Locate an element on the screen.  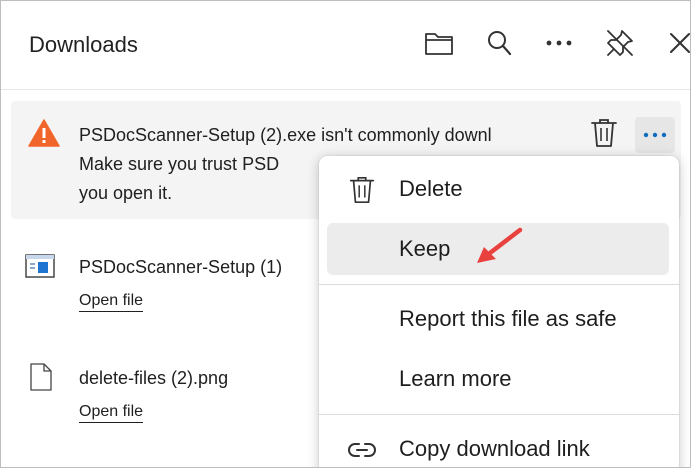
close-button is located at coordinates (677, 43).